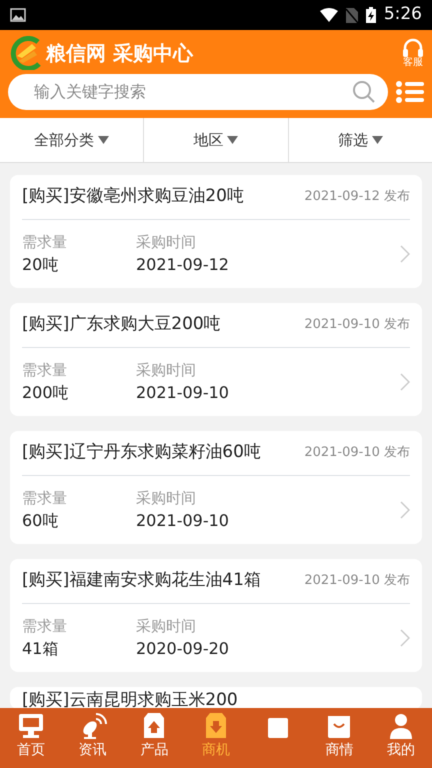  Describe the element at coordinates (133, 196) in the screenshot. I see `listing-title: [购买]安徽亳州求购豆油20吨` at that location.